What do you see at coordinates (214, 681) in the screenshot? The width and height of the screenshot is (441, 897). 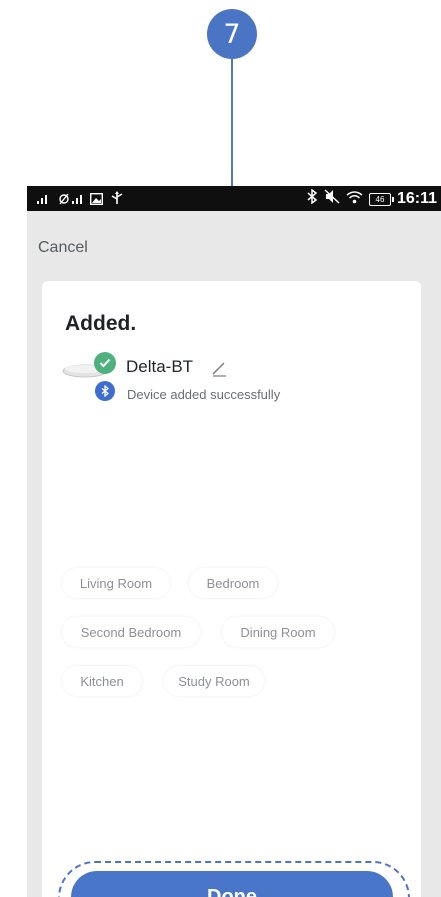 I see `room-chip-study-room: Study Room` at bounding box center [214, 681].